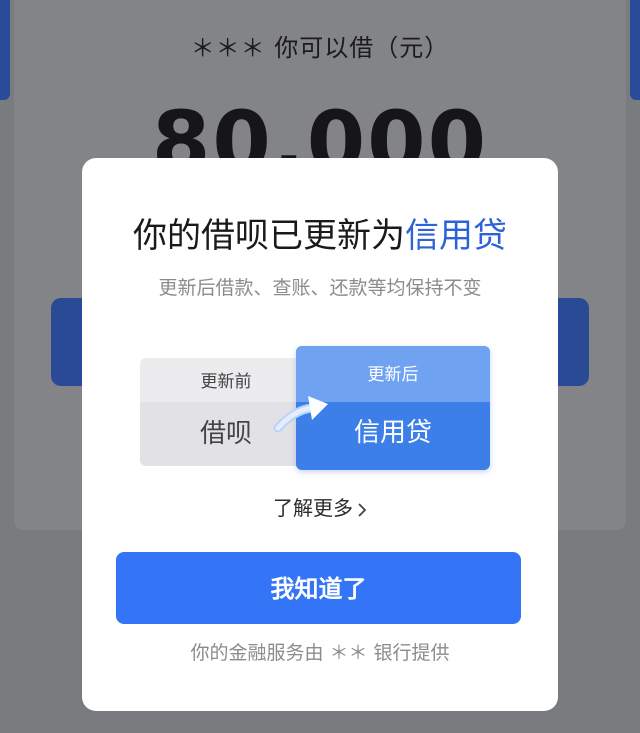  What do you see at coordinates (313, 508) in the screenshot?
I see `learn-more-label: 了解更多` at bounding box center [313, 508].